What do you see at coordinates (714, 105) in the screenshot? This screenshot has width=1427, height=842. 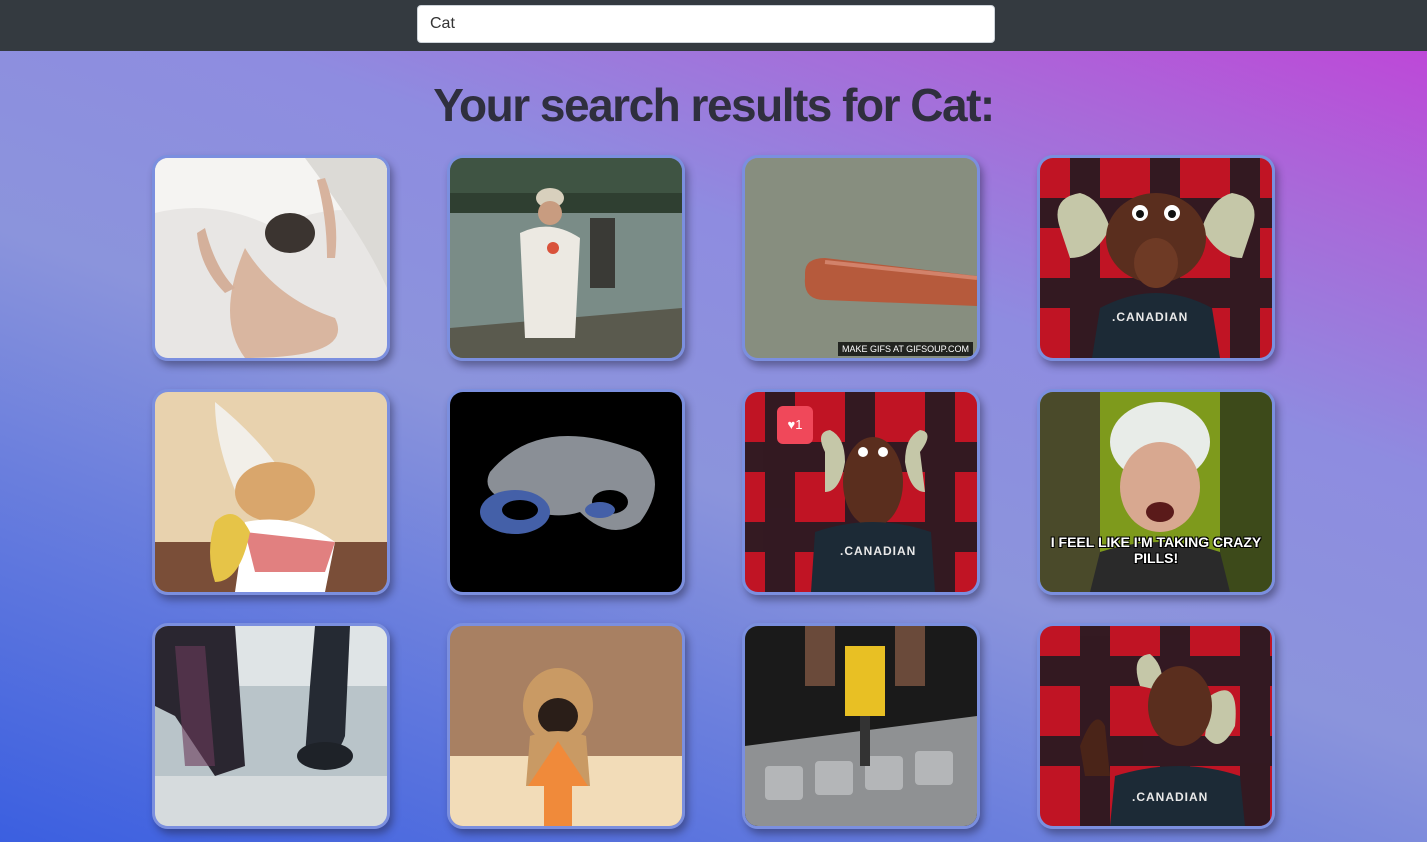 I see `page-title: Your search results for Cat:` at bounding box center [714, 105].